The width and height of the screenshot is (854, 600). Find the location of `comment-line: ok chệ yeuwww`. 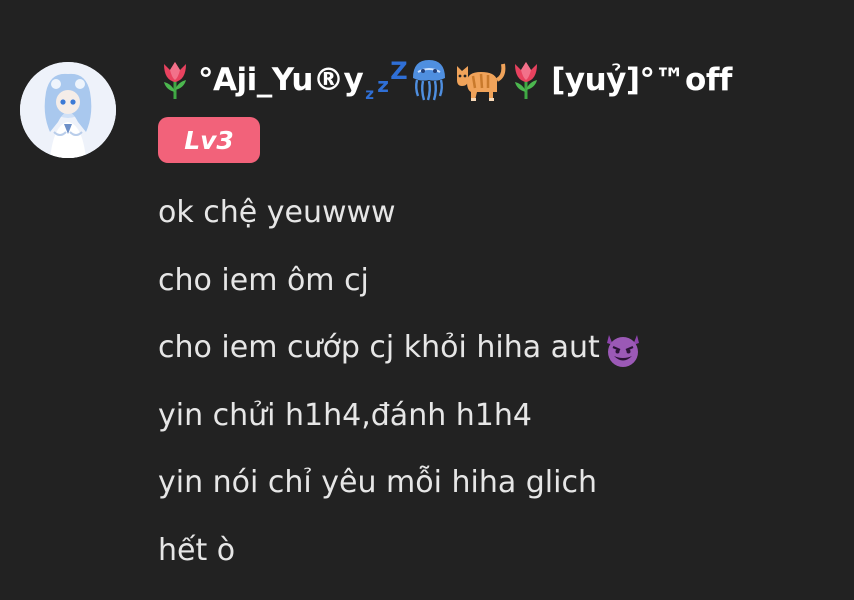

comment-line: ok chệ yeuwww is located at coordinates (401, 222).